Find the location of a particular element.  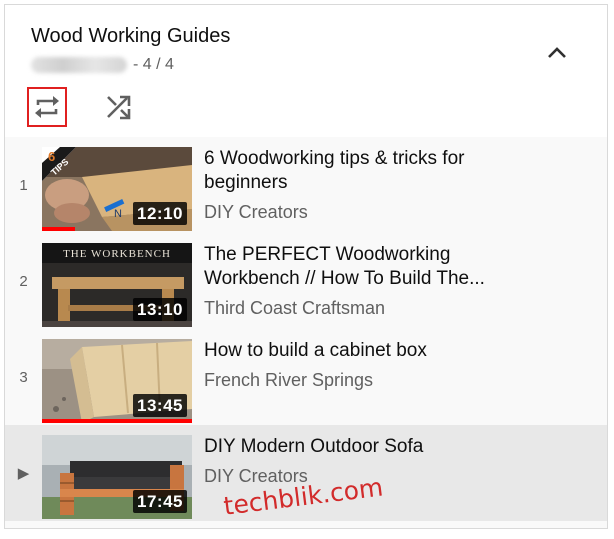

now-playing-icon: ▶ is located at coordinates (23, 473).